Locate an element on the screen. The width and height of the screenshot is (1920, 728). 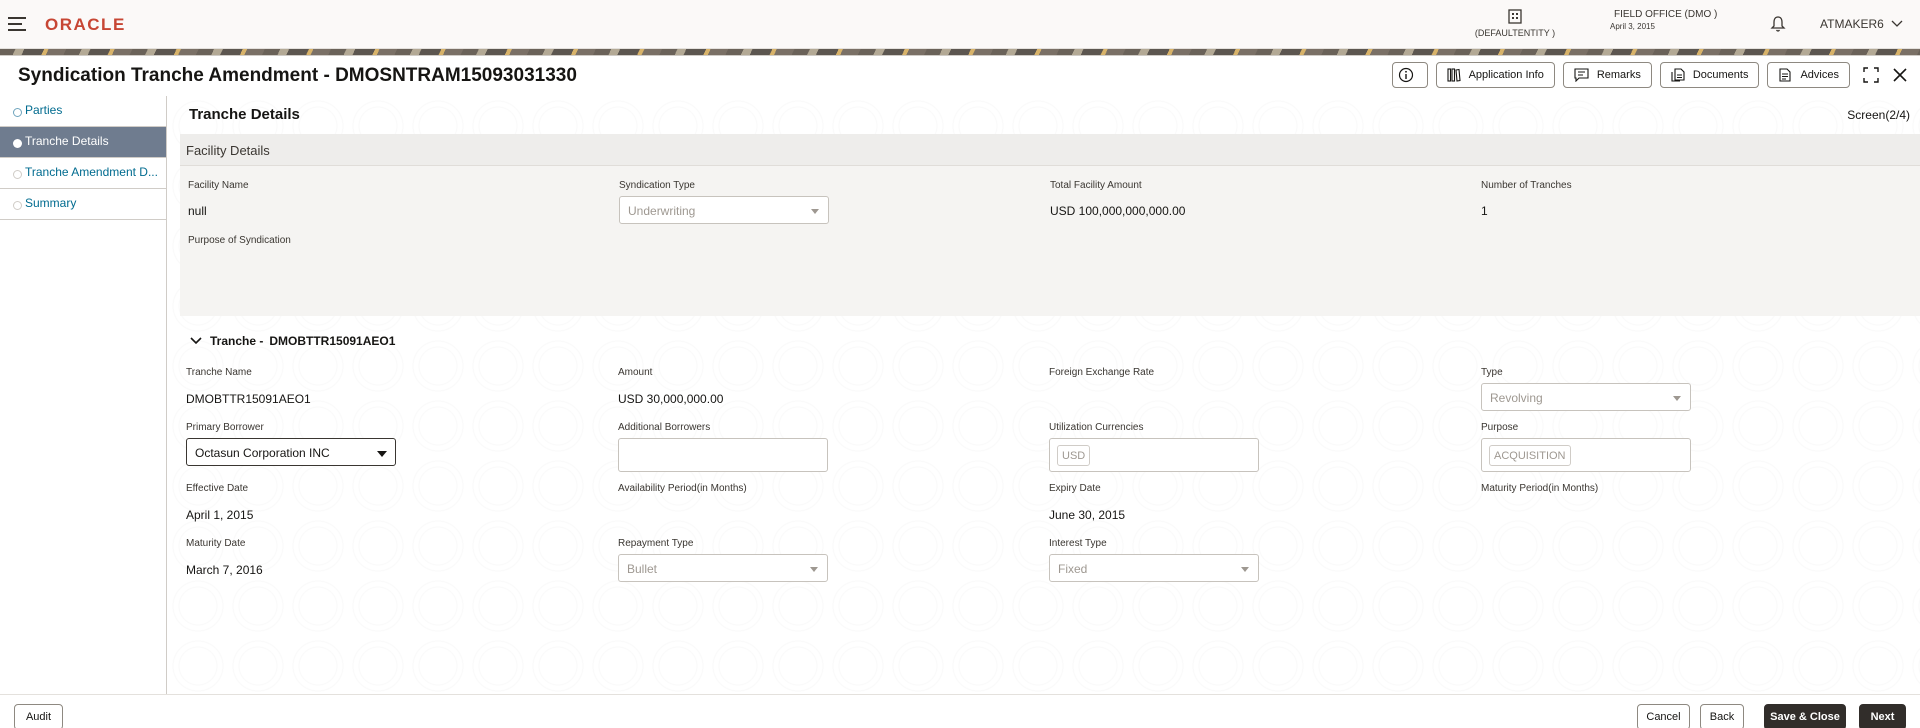
branch-info: FIELD OFFICE (DMO ) April 3, 2015 is located at coordinates (1663, 20).